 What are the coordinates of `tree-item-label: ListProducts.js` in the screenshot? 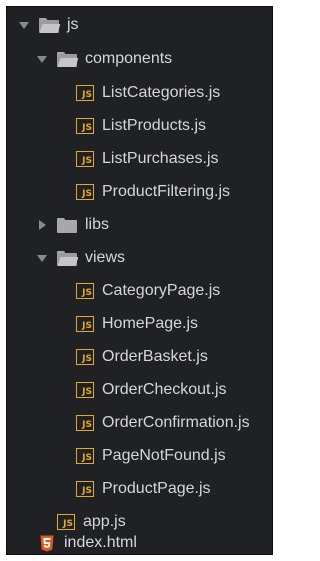 It's located at (154, 125).